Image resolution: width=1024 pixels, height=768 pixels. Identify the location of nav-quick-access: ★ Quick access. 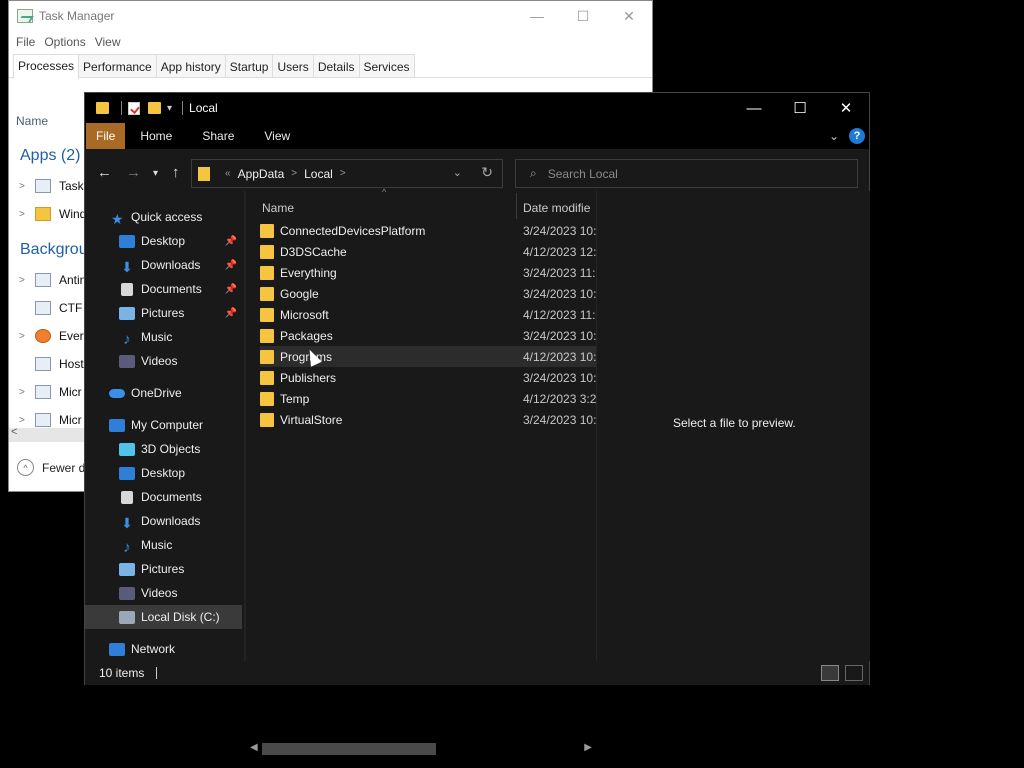
(163, 217).